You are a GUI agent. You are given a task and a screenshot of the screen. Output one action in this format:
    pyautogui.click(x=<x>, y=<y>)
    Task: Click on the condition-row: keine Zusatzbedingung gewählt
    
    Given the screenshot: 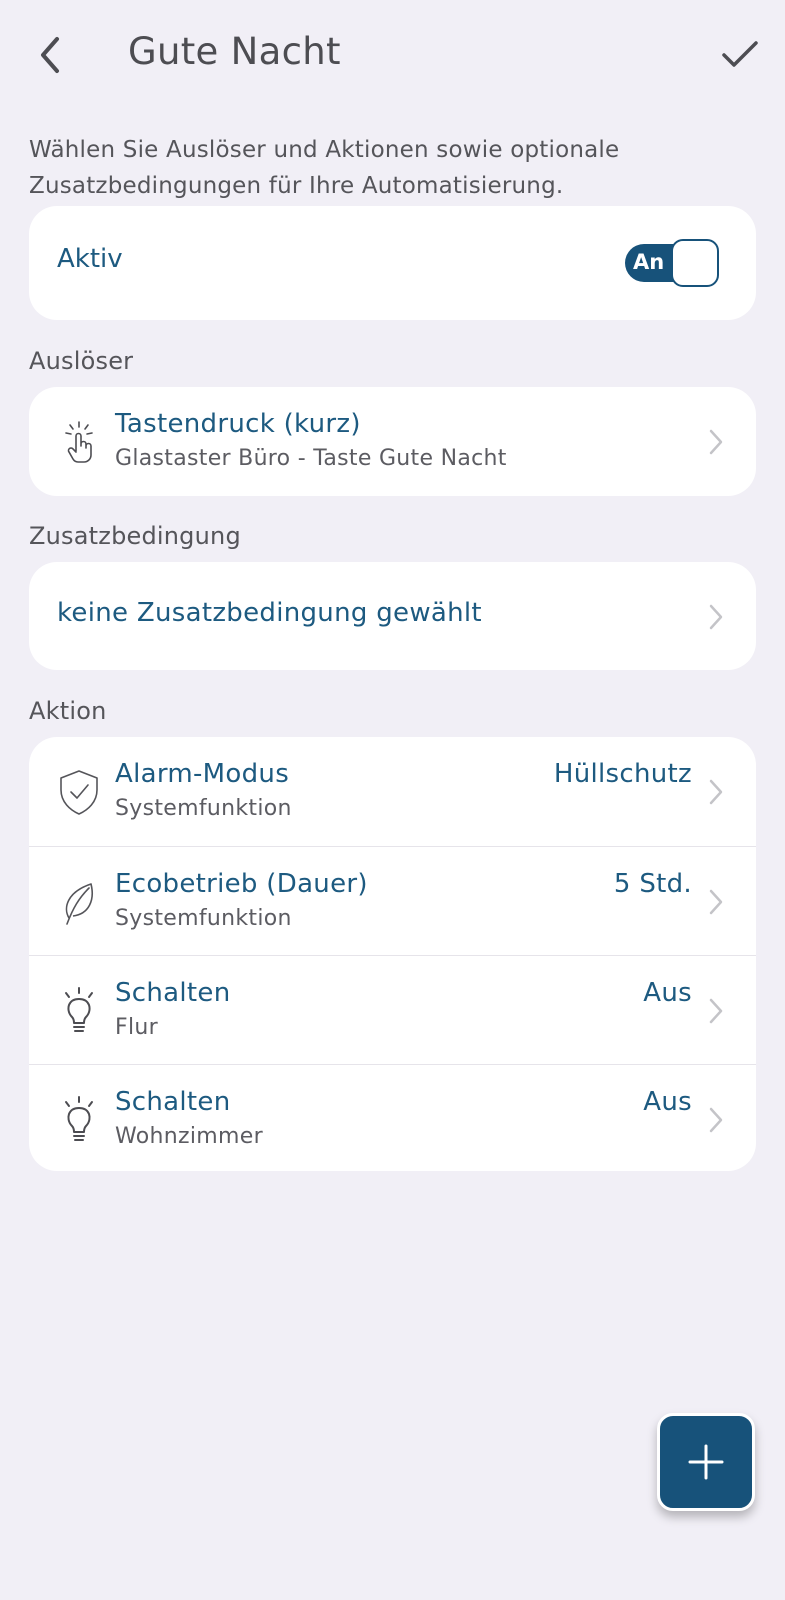 What is the action you would take?
    pyautogui.click(x=392, y=616)
    